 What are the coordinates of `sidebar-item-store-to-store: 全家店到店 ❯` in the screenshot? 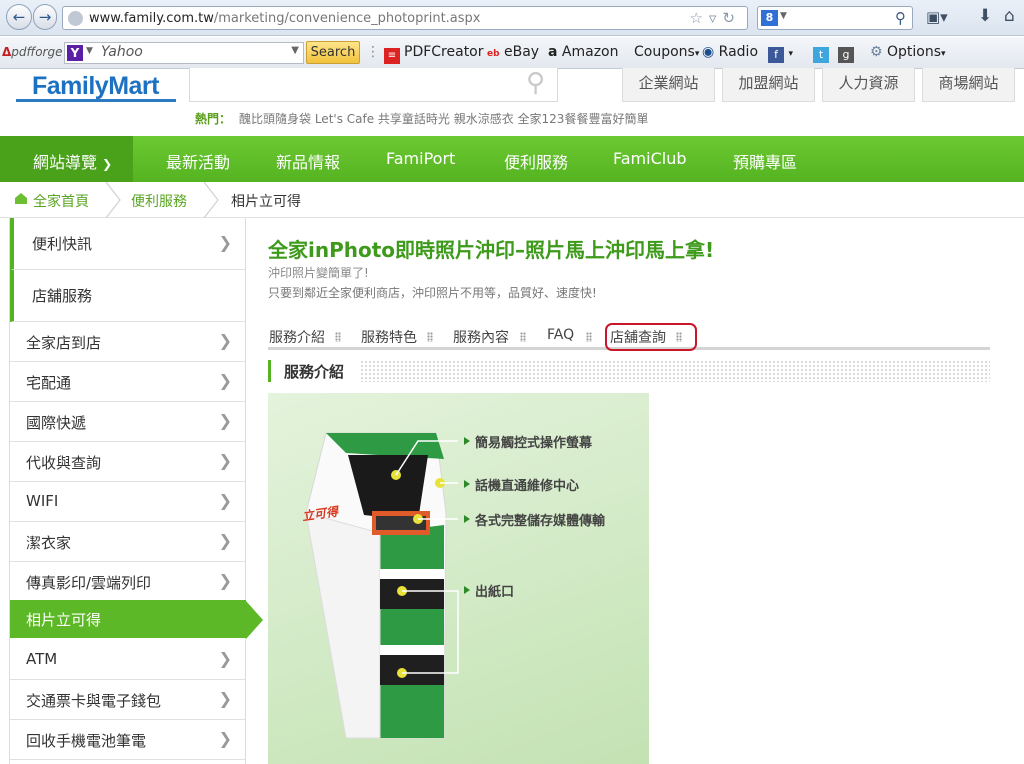 It's located at (128, 342).